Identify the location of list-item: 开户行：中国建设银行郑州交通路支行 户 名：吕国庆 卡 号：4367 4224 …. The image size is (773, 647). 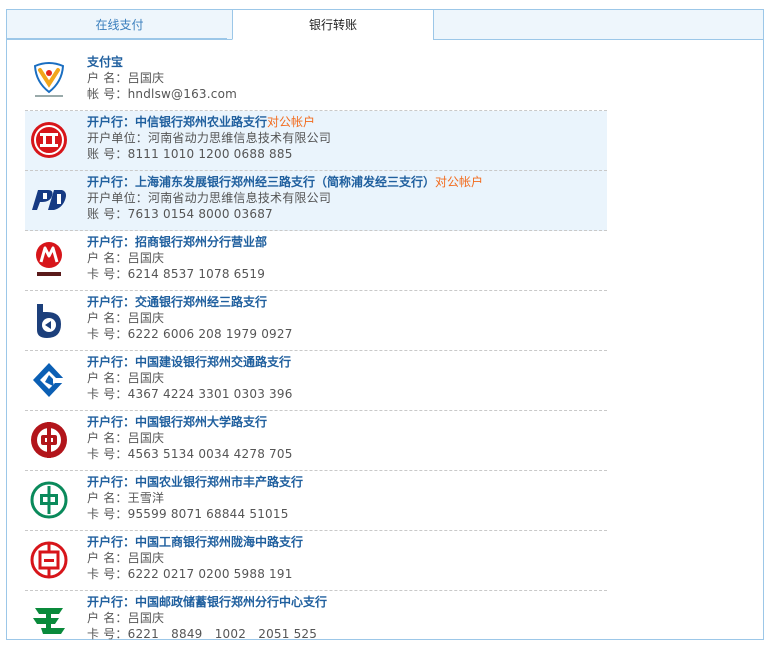
(316, 381).